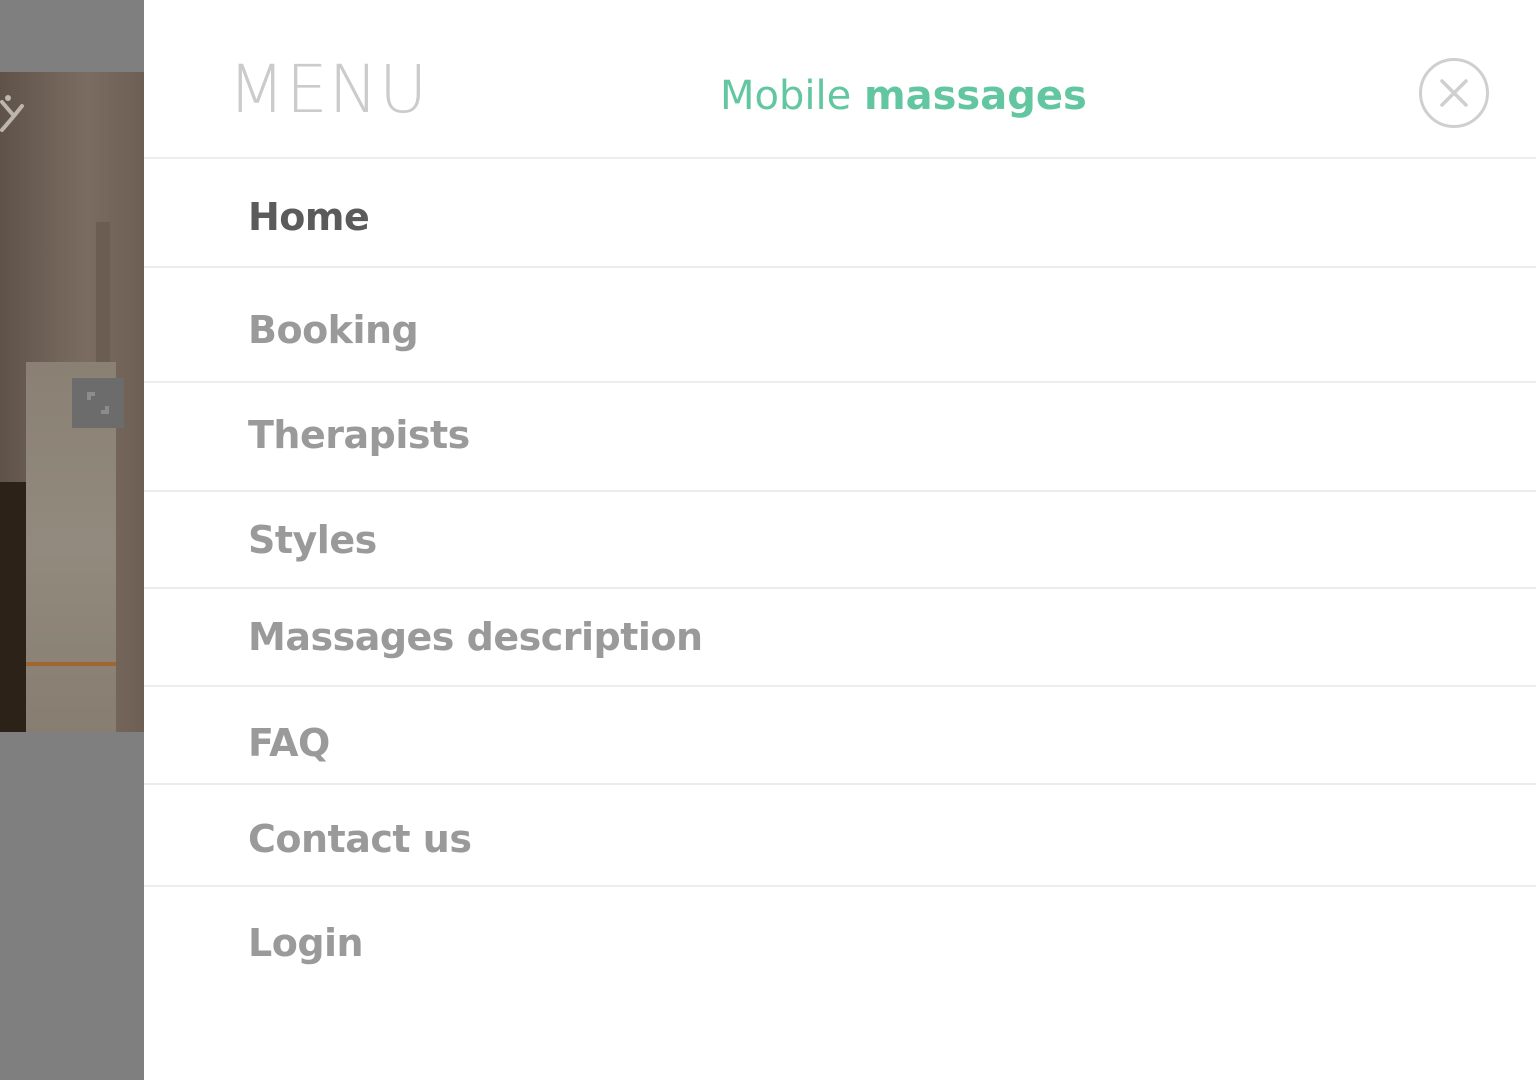 Image resolution: width=1536 pixels, height=1080 pixels. What do you see at coordinates (840, 736) in the screenshot?
I see `menu-item-faq: FAQ` at bounding box center [840, 736].